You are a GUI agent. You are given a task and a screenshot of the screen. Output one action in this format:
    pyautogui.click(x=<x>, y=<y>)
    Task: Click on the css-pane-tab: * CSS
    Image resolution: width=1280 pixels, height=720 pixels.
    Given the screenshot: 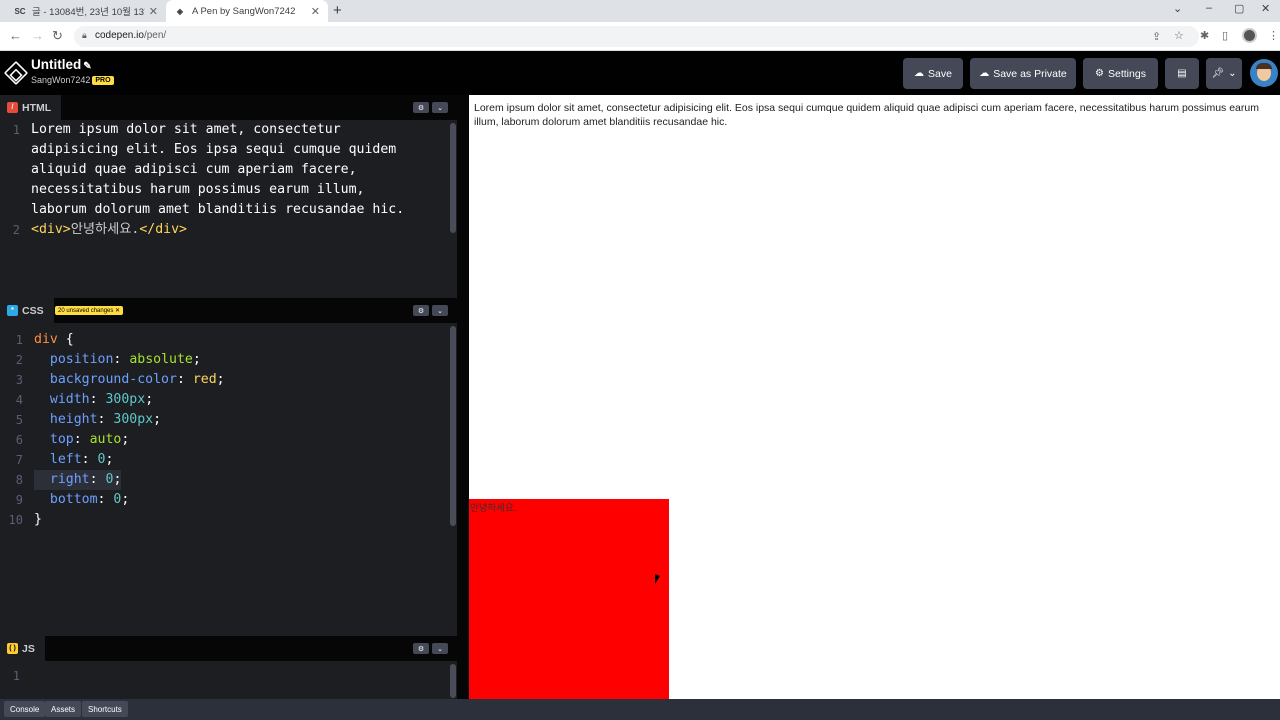 What is the action you would take?
    pyautogui.click(x=27, y=310)
    